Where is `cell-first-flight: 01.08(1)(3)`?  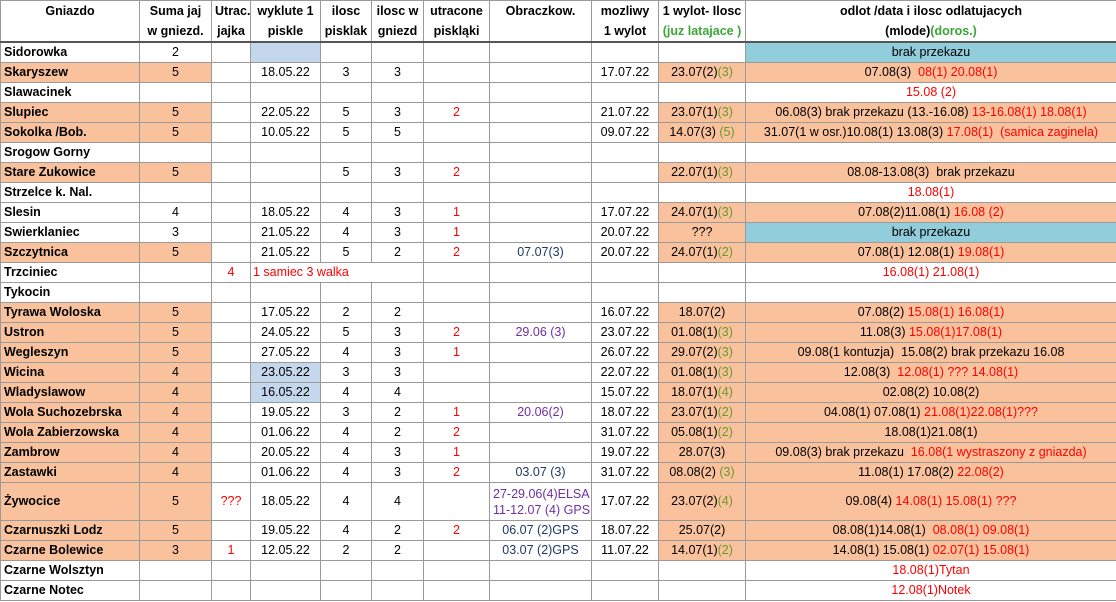
cell-first-flight: 01.08(1)(3) is located at coordinates (702, 372).